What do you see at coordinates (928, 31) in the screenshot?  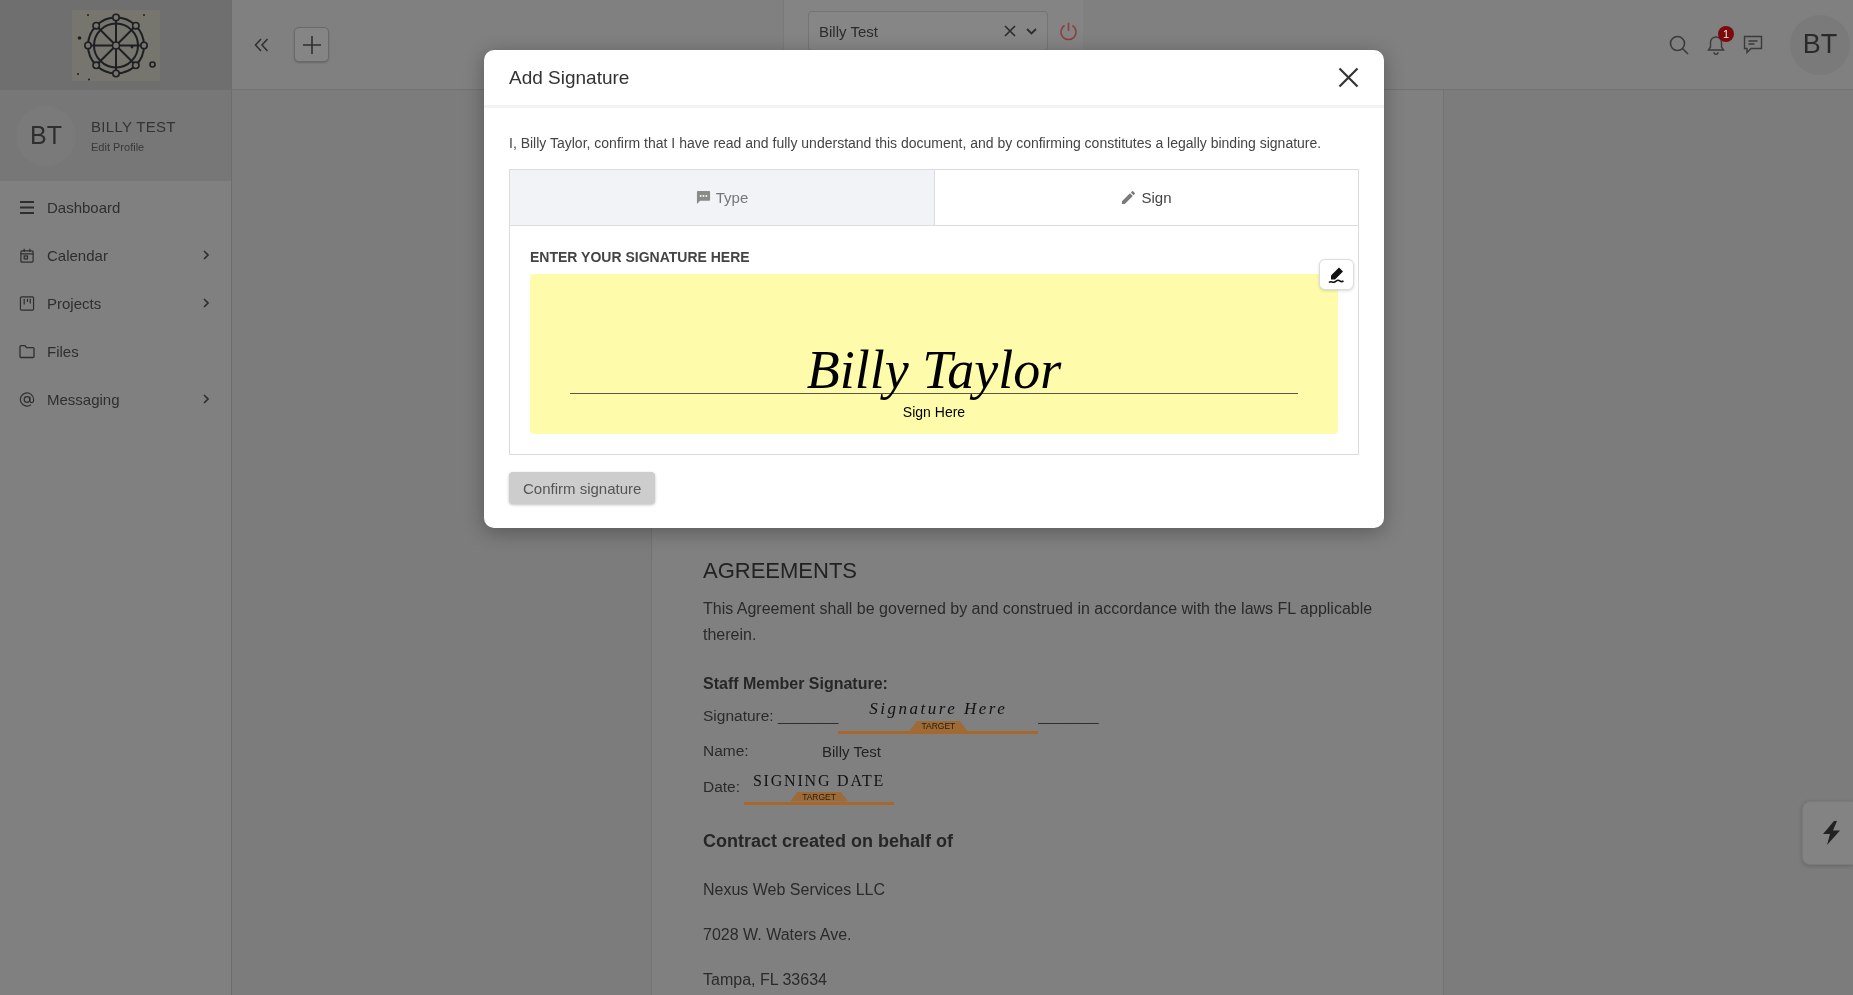 I see `user-select: Billy Test` at bounding box center [928, 31].